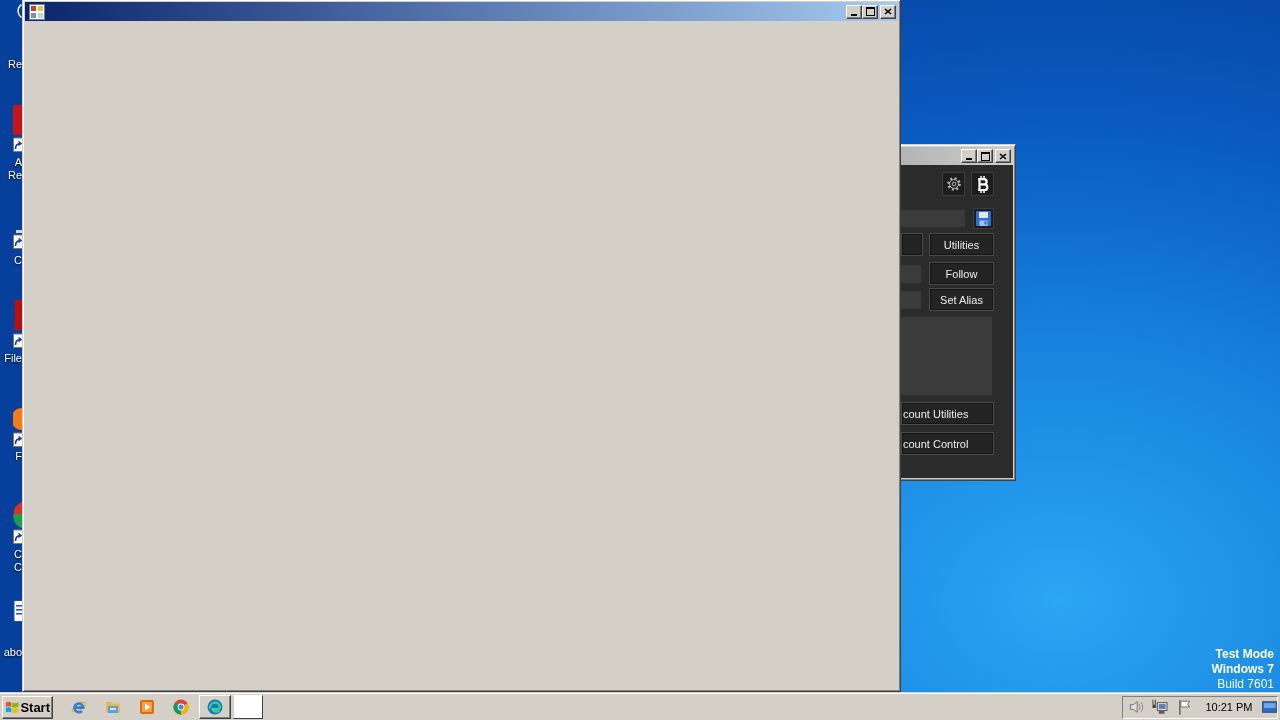  What do you see at coordinates (18, 456) in the screenshot?
I see `shortcut-label: F` at bounding box center [18, 456].